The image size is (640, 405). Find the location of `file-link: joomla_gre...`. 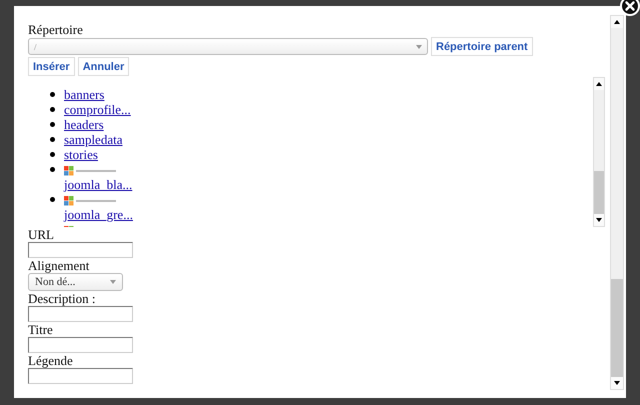

file-link: joomla_gre... is located at coordinates (98, 214).